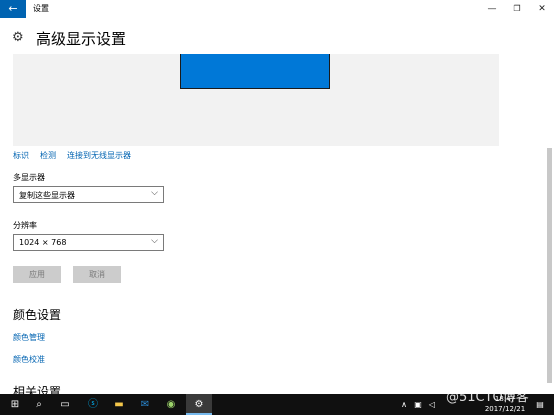 Image resolution: width=554 pixels, height=415 pixels. I want to click on scrollbar-thumb, so click(549, 265).